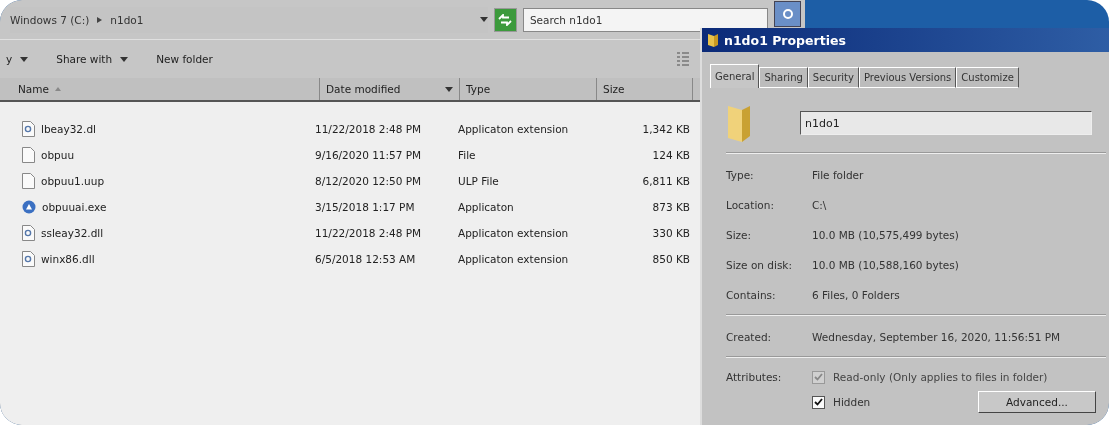 The width and height of the screenshot is (1109, 425). I want to click on dialog-title: n1do1 Properties, so click(785, 40).